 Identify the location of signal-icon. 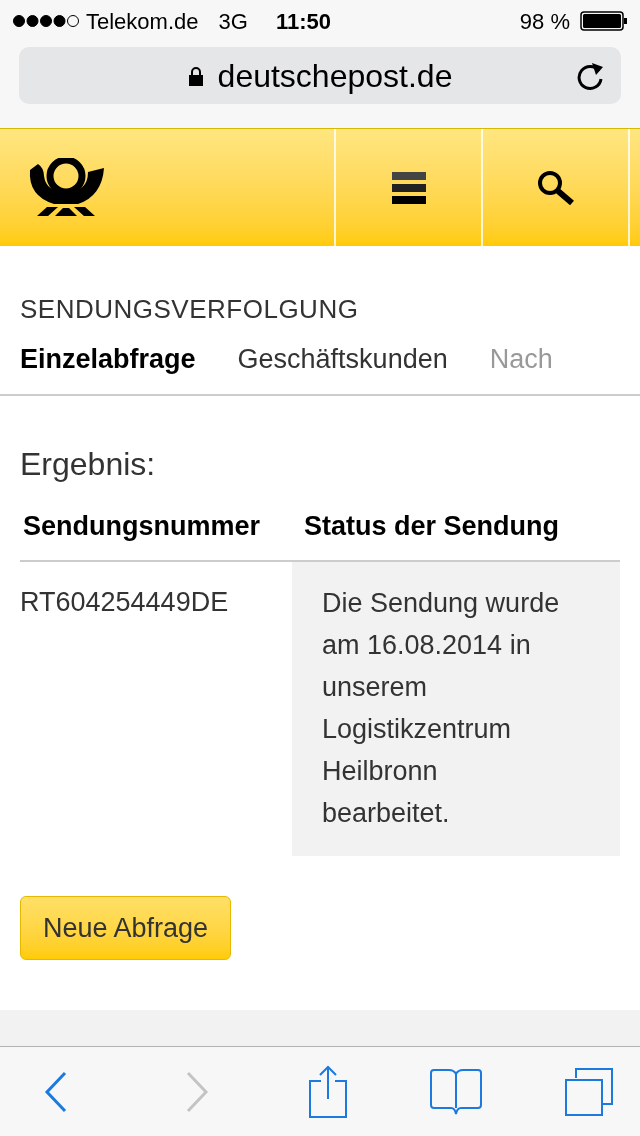
(46, 21).